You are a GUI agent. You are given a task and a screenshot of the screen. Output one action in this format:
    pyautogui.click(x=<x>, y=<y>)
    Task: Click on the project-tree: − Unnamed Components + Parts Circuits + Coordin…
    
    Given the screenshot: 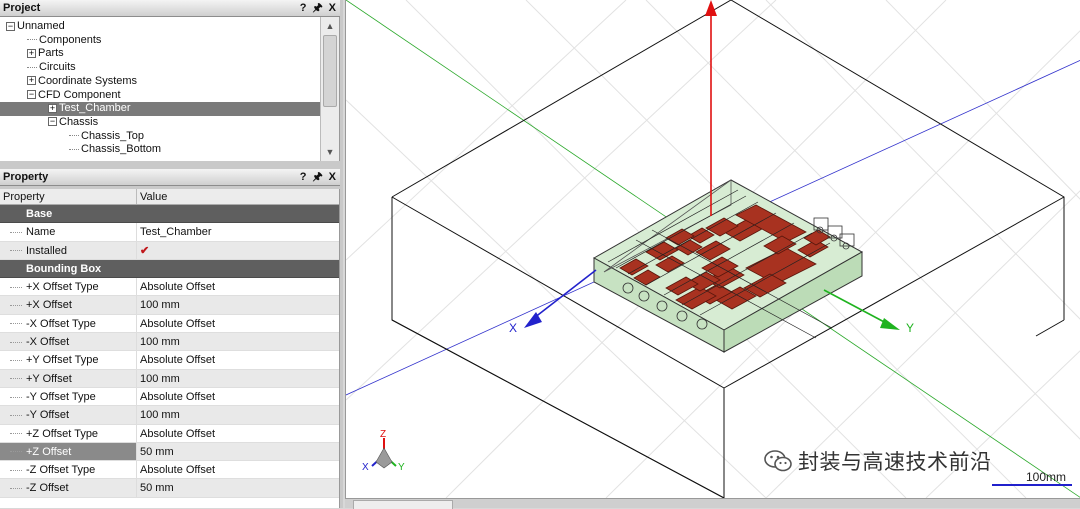 What is the action you would take?
    pyautogui.click(x=170, y=89)
    